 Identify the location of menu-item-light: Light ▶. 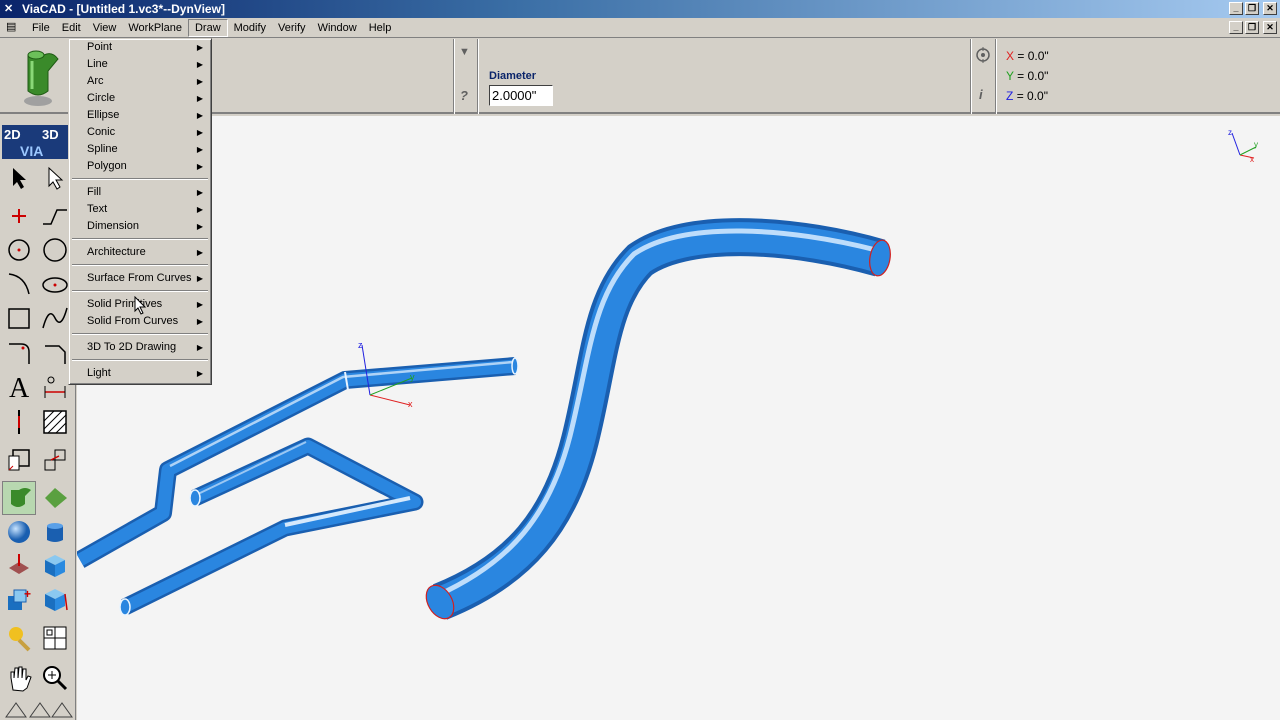
(140, 373).